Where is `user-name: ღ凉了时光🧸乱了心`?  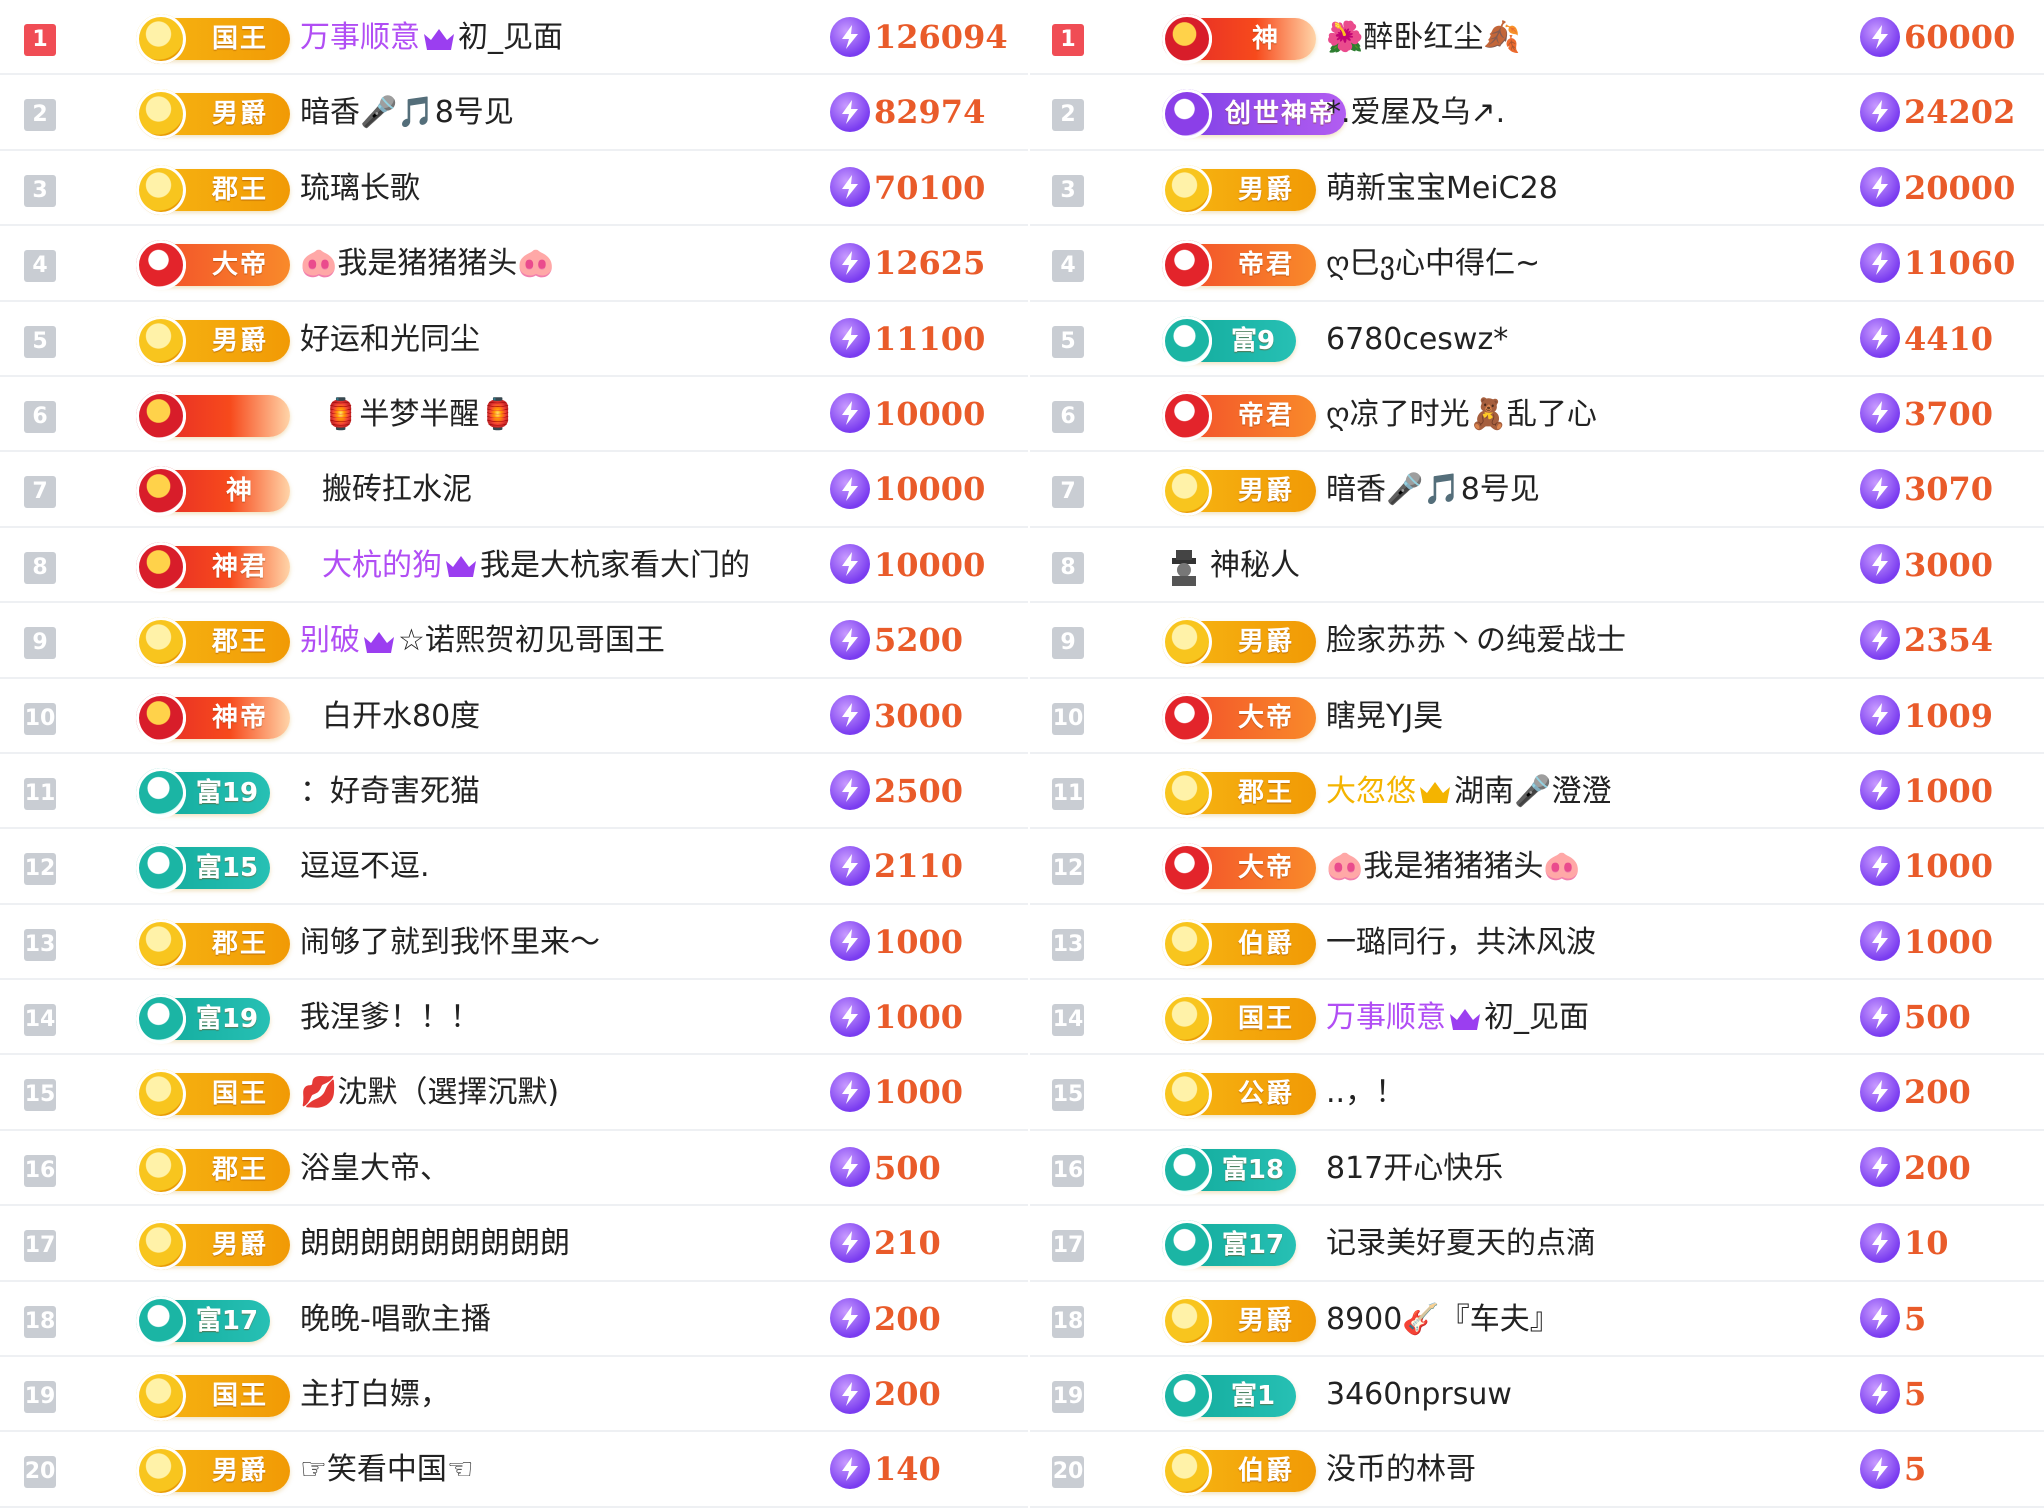
user-name: ღ凉了时光🧸乱了心 is located at coordinates (1461, 414).